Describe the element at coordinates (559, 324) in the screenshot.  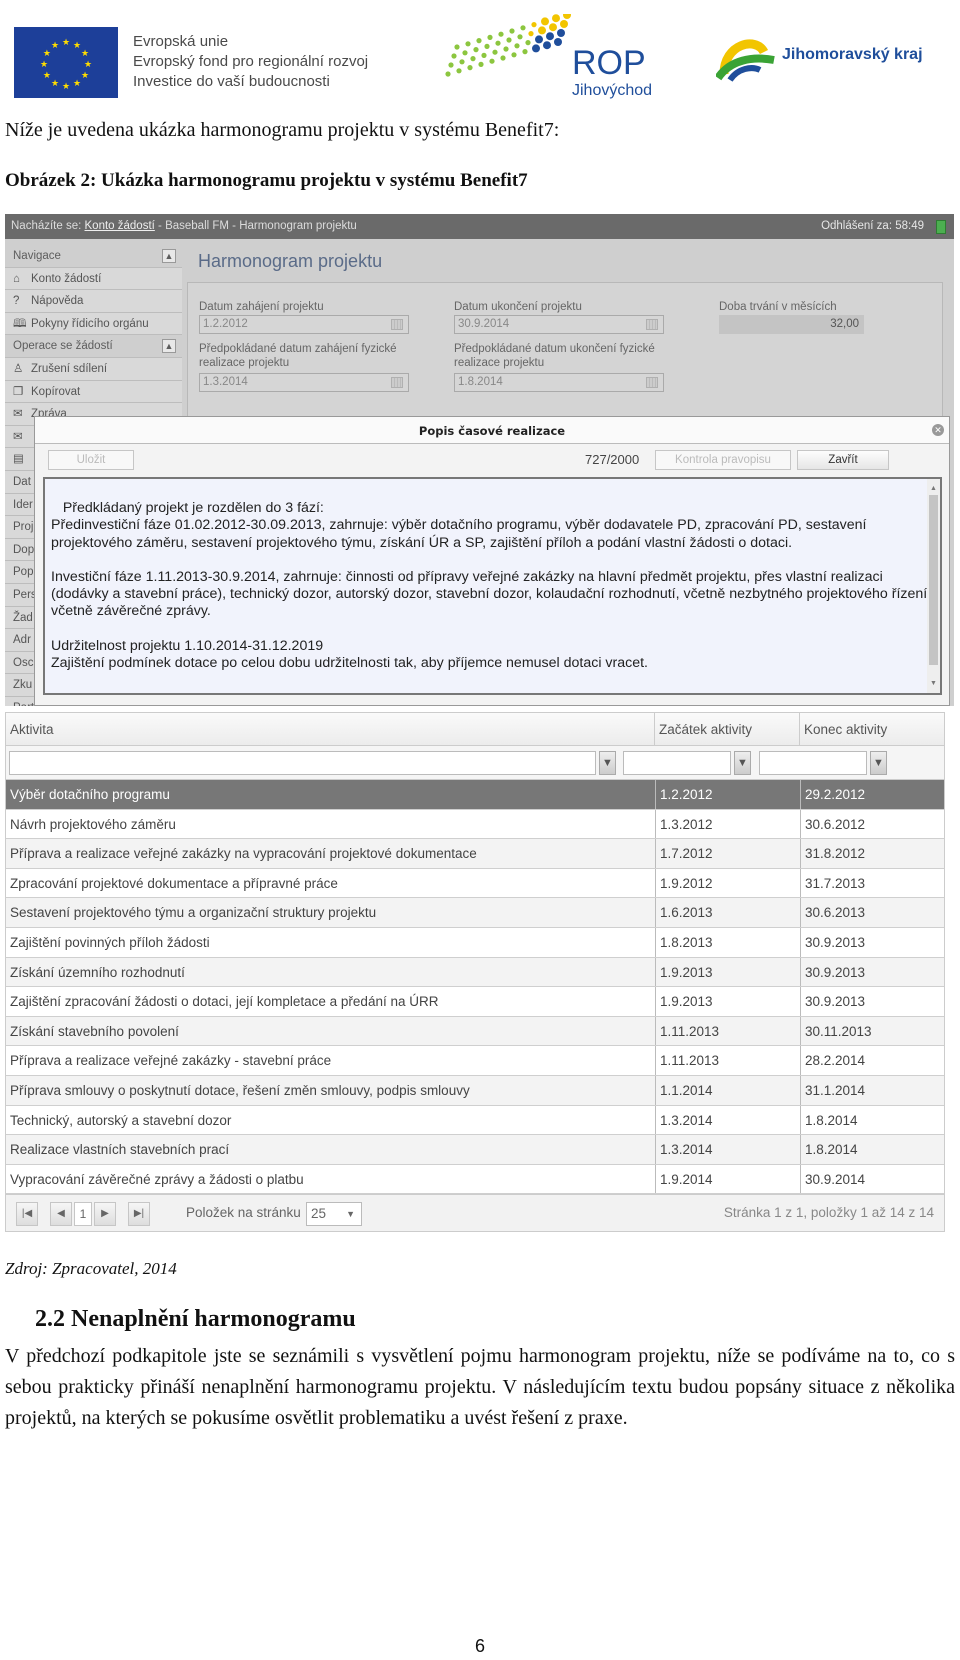
I see `end-date-input: 30.9.2014` at that location.